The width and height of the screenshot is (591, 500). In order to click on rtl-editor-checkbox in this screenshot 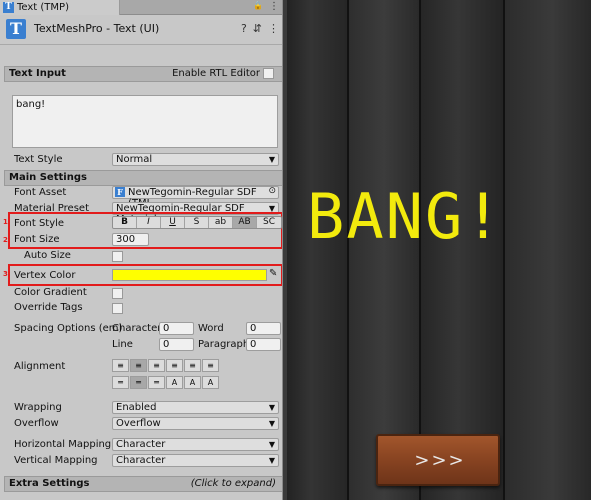, I will do `click(268, 73)`.